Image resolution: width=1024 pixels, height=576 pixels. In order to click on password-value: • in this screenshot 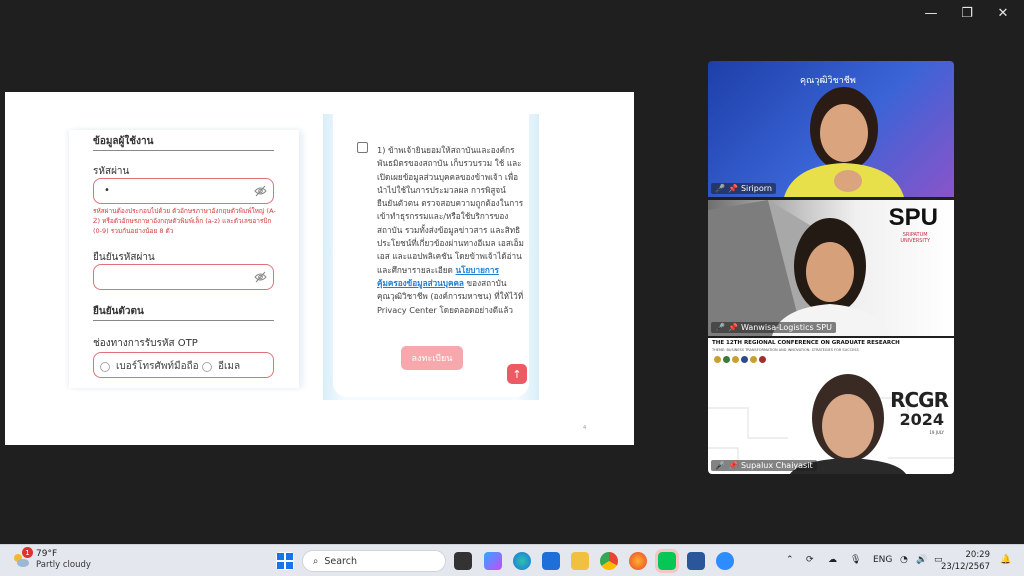, I will do `click(107, 190)`.